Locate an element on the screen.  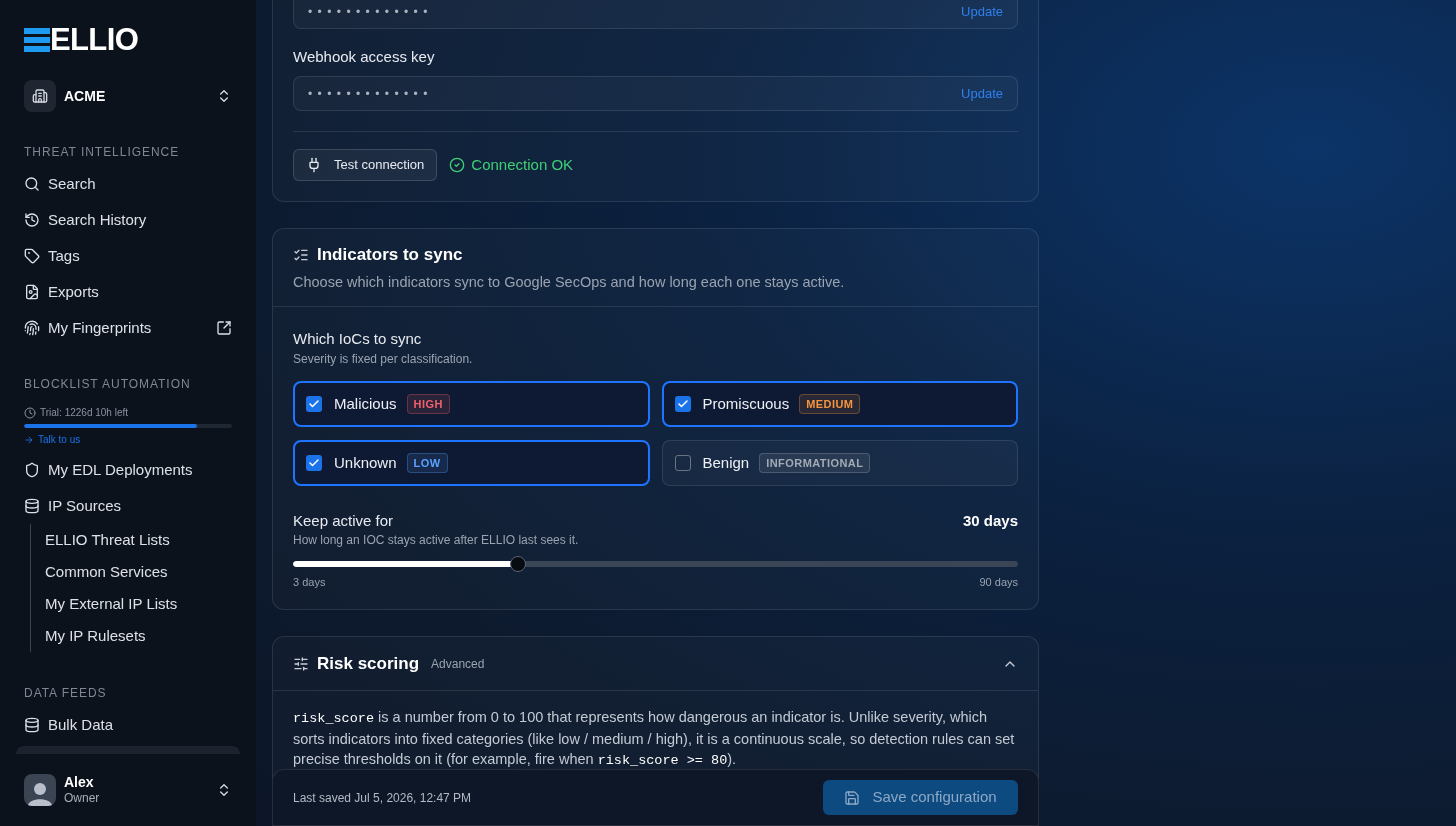
logo-wordmark: ELLIO is located at coordinates (94, 40).